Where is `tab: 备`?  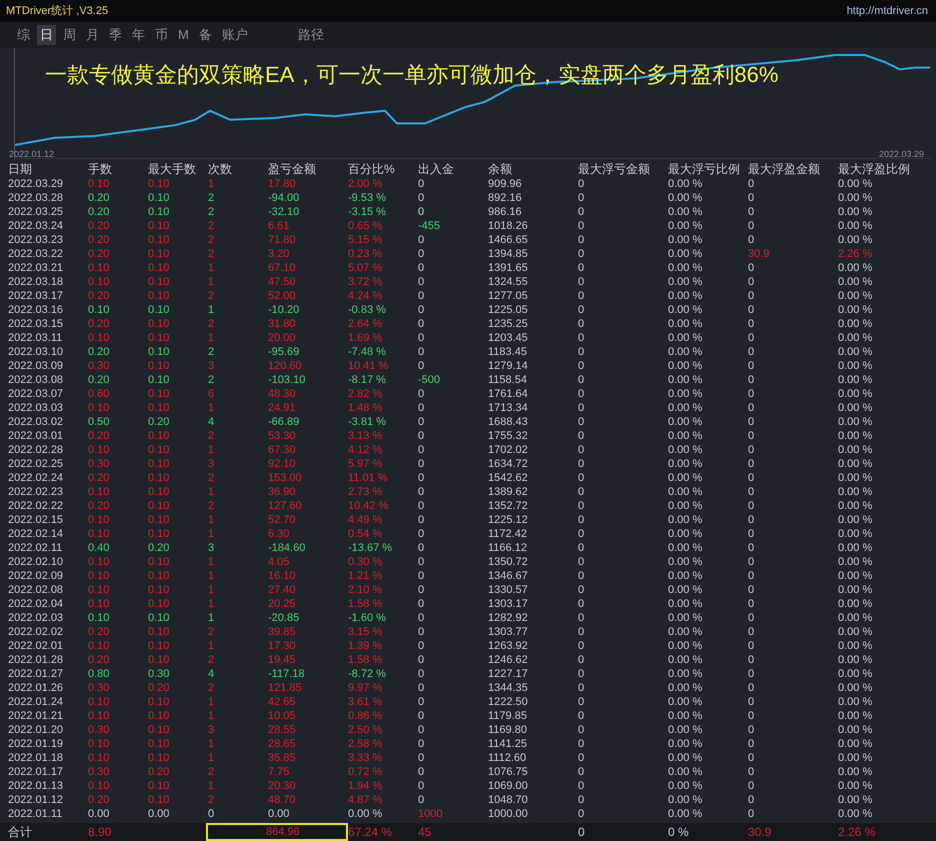
tab: 备 is located at coordinates (205, 34).